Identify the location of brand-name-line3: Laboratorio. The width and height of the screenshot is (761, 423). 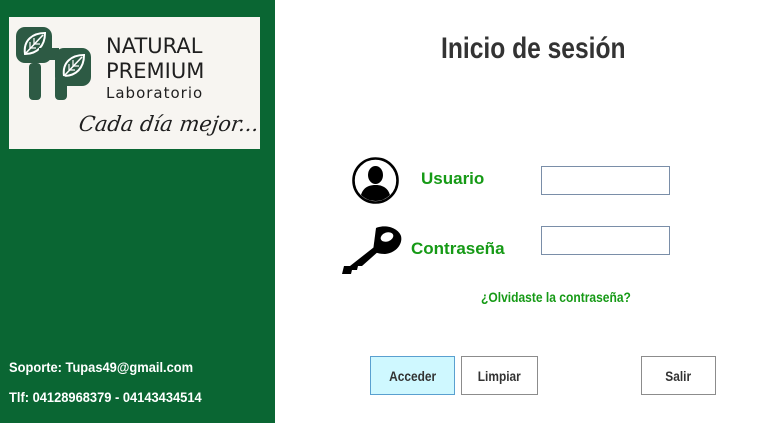
(155, 93).